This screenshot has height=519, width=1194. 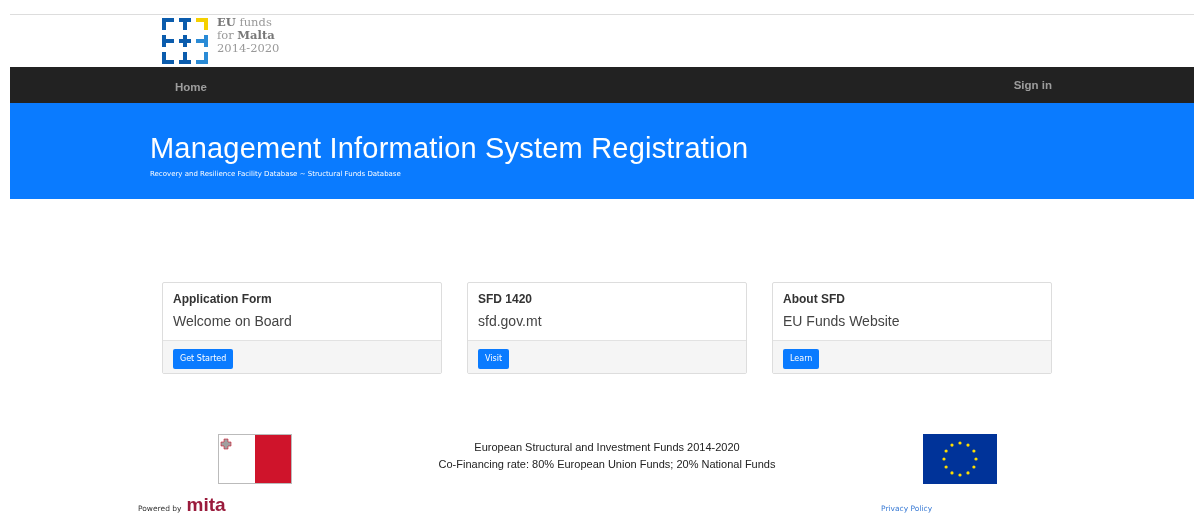 I want to click on card-title: About SFD, so click(x=814, y=299).